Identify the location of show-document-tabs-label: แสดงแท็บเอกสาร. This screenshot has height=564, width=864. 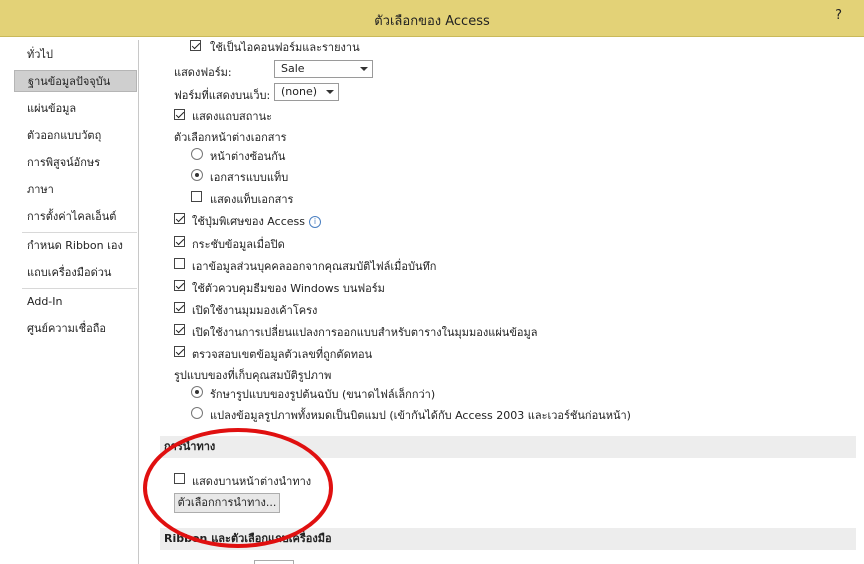
(252, 199).